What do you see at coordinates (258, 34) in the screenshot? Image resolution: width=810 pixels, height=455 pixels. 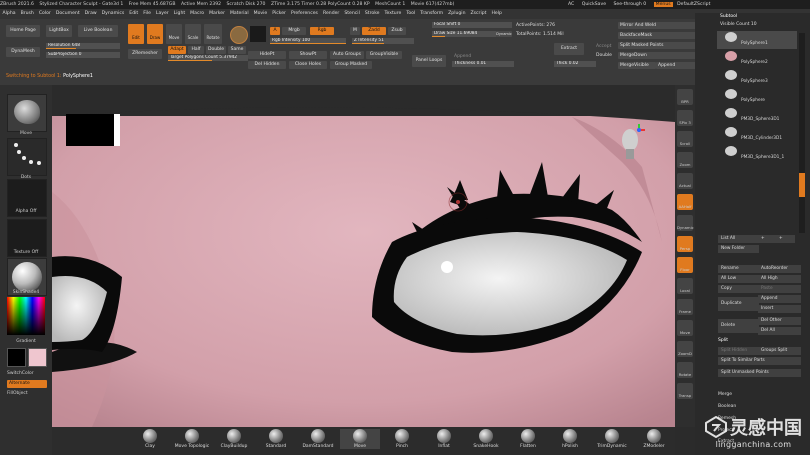 I see `color-swatch-icon` at bounding box center [258, 34].